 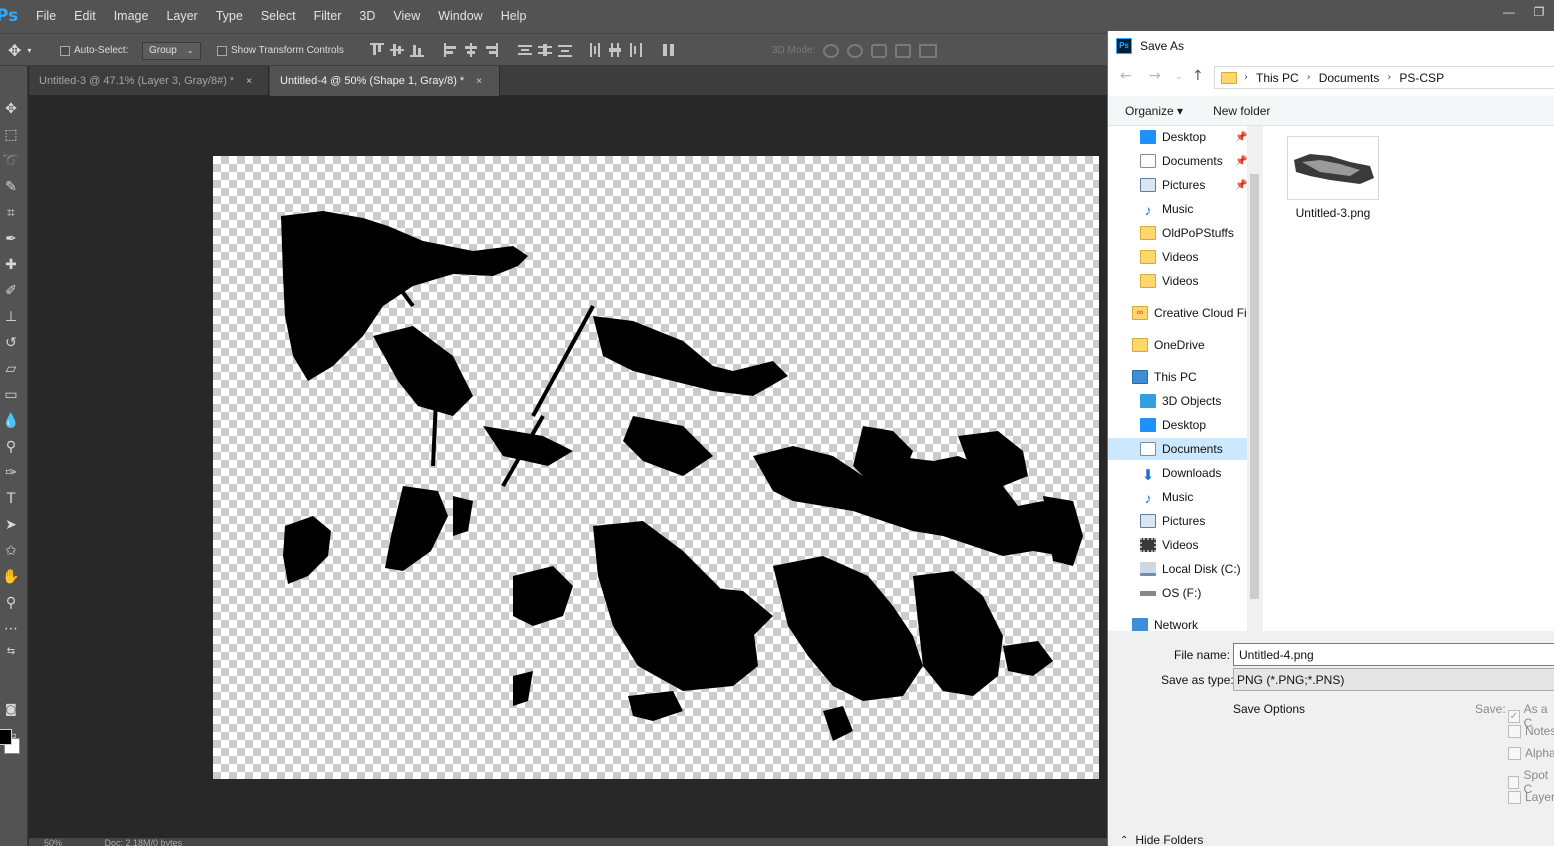 What do you see at coordinates (1393, 654) in the screenshot?
I see `file-name-input: Untitled-4.png` at bounding box center [1393, 654].